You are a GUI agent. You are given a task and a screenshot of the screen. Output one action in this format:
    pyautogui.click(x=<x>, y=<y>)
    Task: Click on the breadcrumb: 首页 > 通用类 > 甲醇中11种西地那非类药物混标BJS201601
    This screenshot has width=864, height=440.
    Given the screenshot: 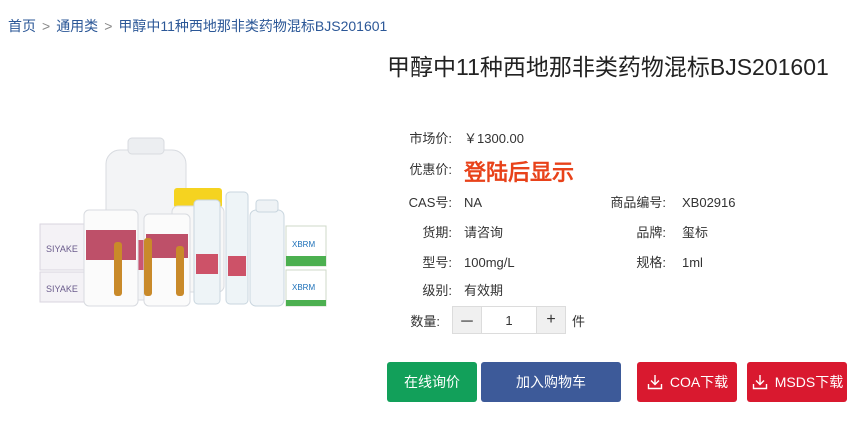 What is the action you would take?
    pyautogui.click(x=197, y=26)
    